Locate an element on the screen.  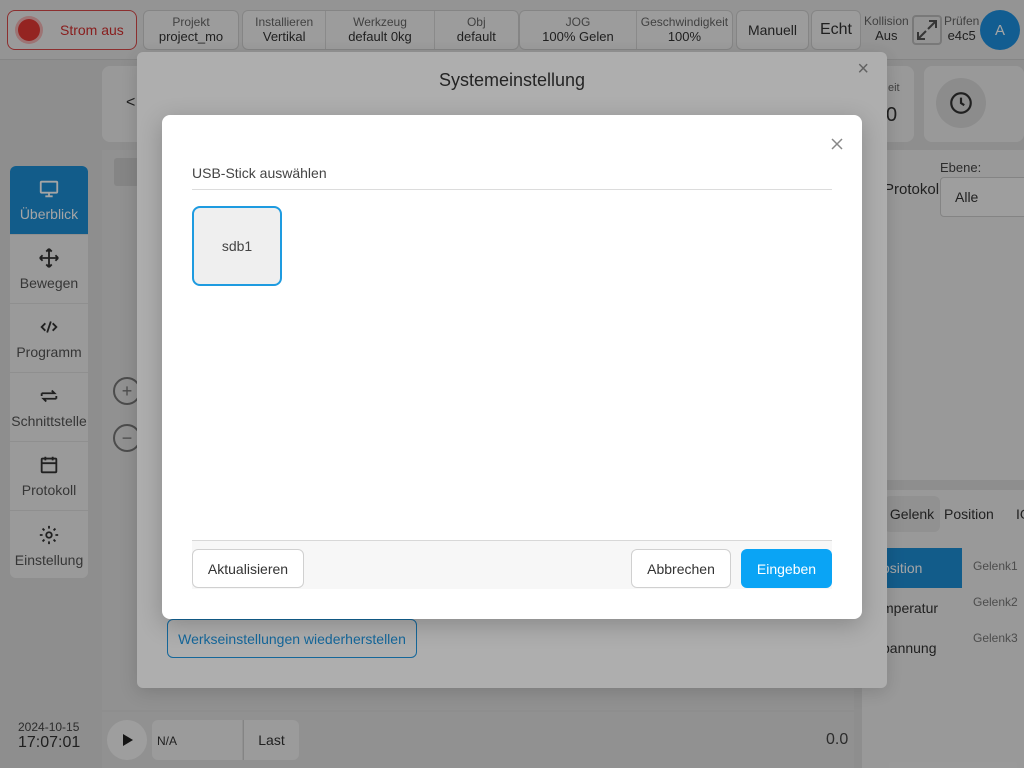
confirm-button: Eingeben is located at coordinates (786, 568).